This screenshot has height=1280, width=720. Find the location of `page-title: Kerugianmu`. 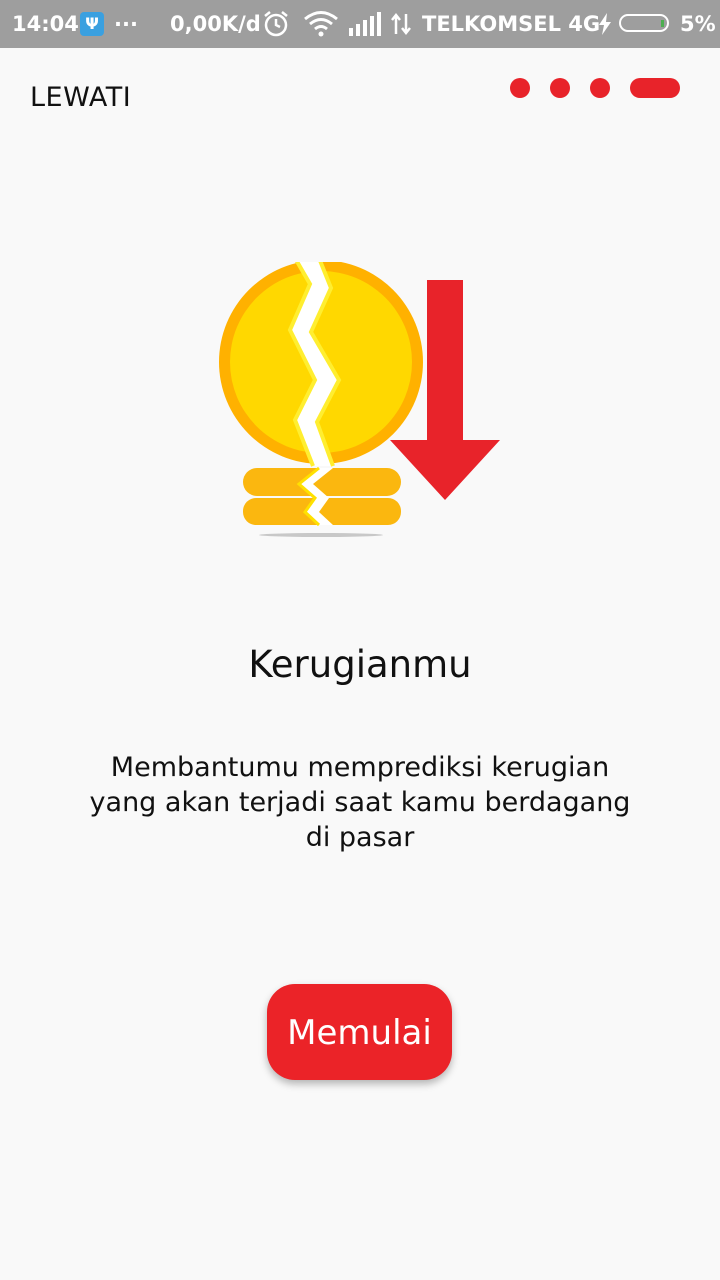

page-title: Kerugianmu is located at coordinates (360, 664).